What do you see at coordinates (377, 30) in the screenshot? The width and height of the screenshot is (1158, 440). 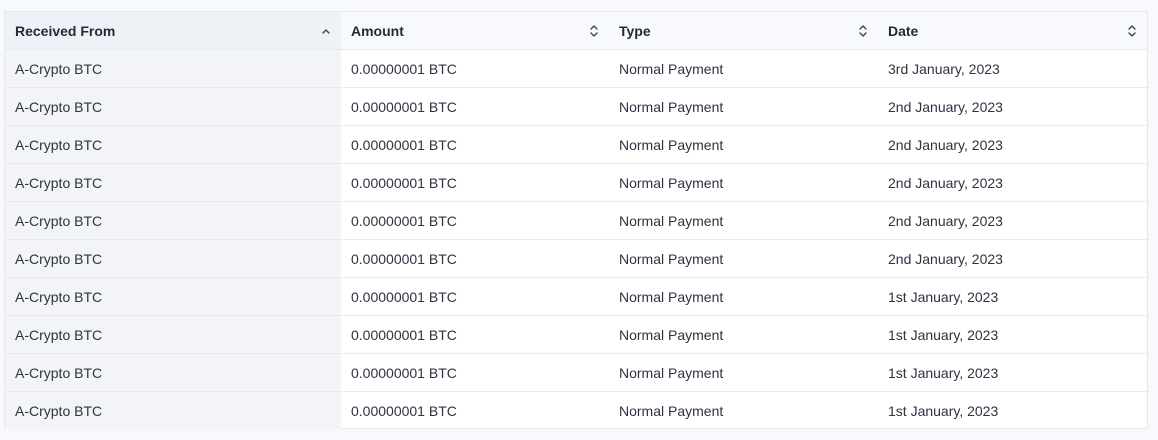 I see `column-label: Amount` at bounding box center [377, 30].